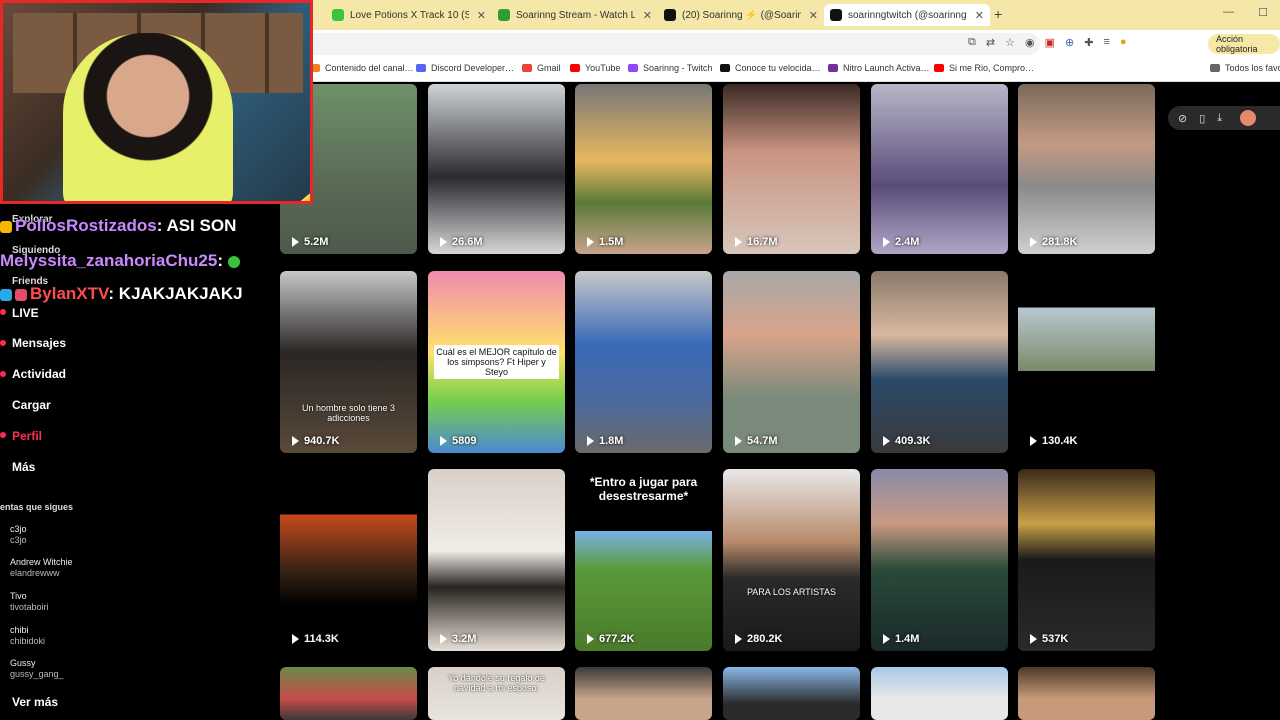 Image resolution: width=1280 pixels, height=720 pixels. What do you see at coordinates (196, 225) in the screenshot?
I see `chat-text: : ASI SON` at bounding box center [196, 225].